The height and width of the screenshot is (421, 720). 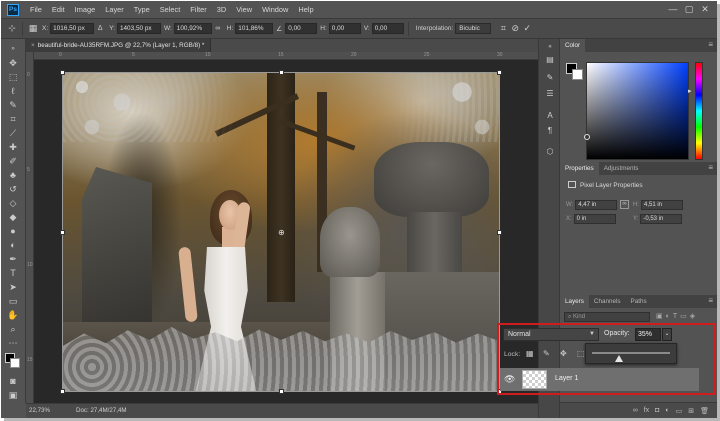 What do you see at coordinates (254, 28) in the screenshot?
I see `height-input: 101,86%` at bounding box center [254, 28].